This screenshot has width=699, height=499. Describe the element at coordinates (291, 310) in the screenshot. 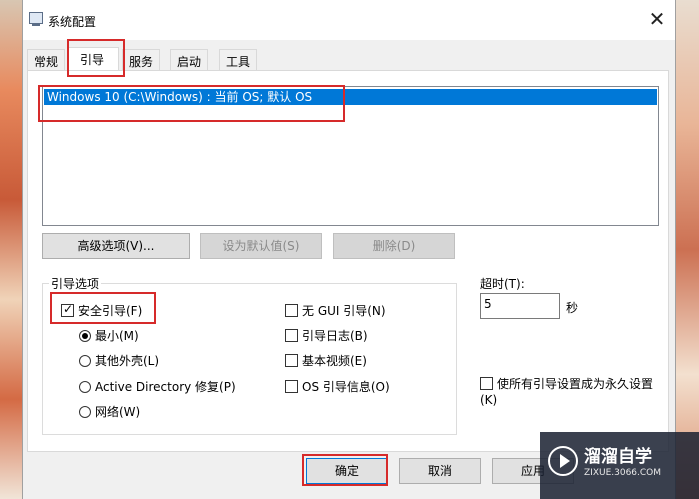

I see `no-gui-checkbox` at that location.